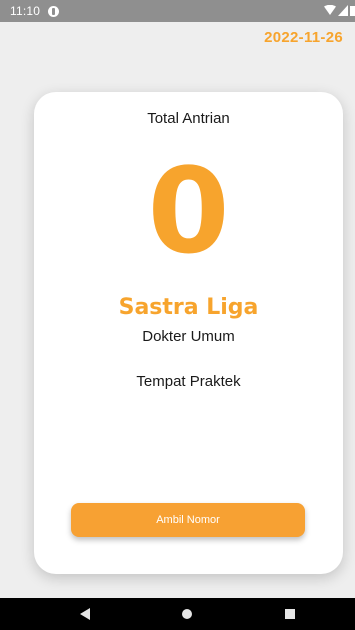 Image resolution: width=355 pixels, height=630 pixels. What do you see at coordinates (54, 11) in the screenshot?
I see `notification-app-icon` at bounding box center [54, 11].